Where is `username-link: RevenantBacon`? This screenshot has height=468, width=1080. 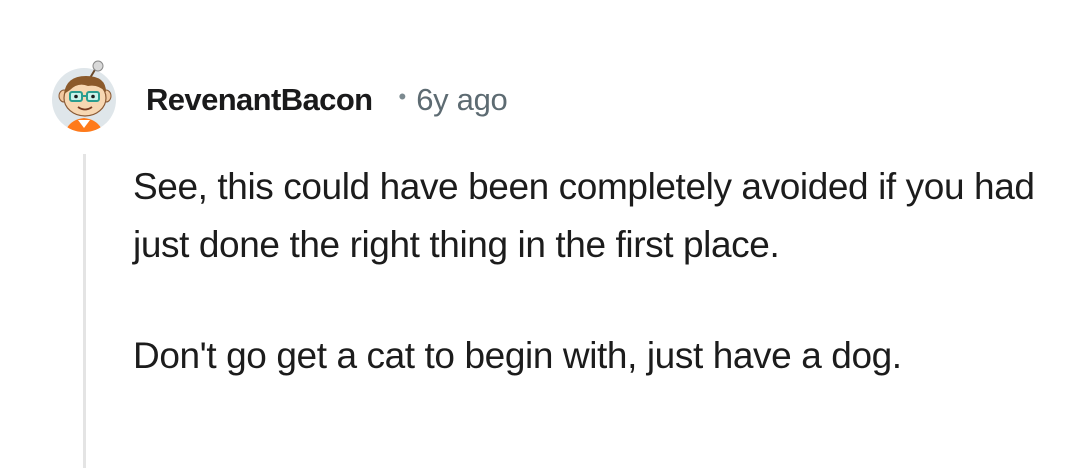
username-link: RevenantBacon is located at coordinates (259, 100).